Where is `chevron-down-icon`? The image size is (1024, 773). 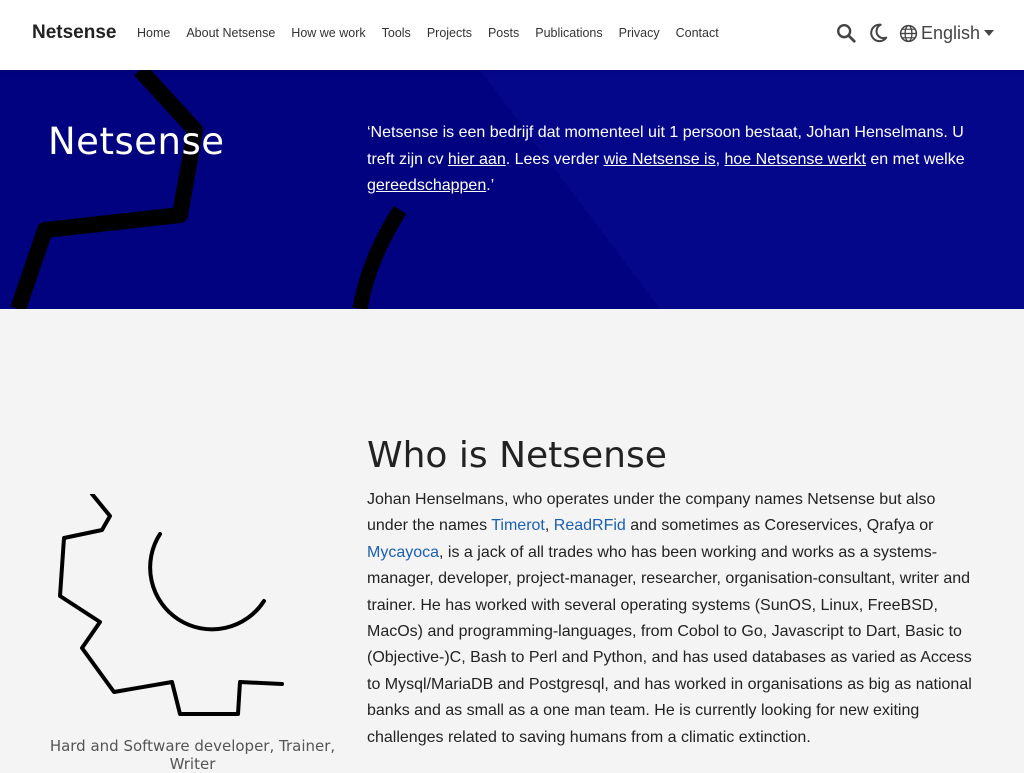 chevron-down-icon is located at coordinates (989, 33).